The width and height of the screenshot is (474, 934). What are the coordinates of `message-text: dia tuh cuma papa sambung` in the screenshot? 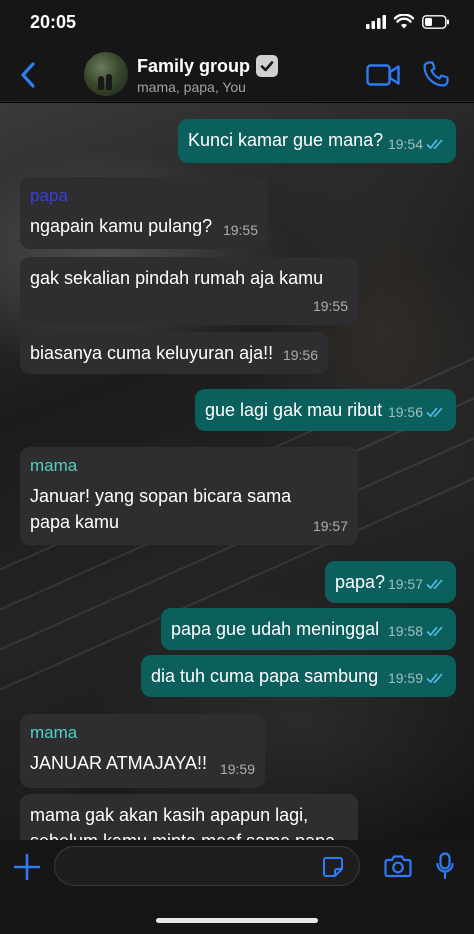 It's located at (265, 676).